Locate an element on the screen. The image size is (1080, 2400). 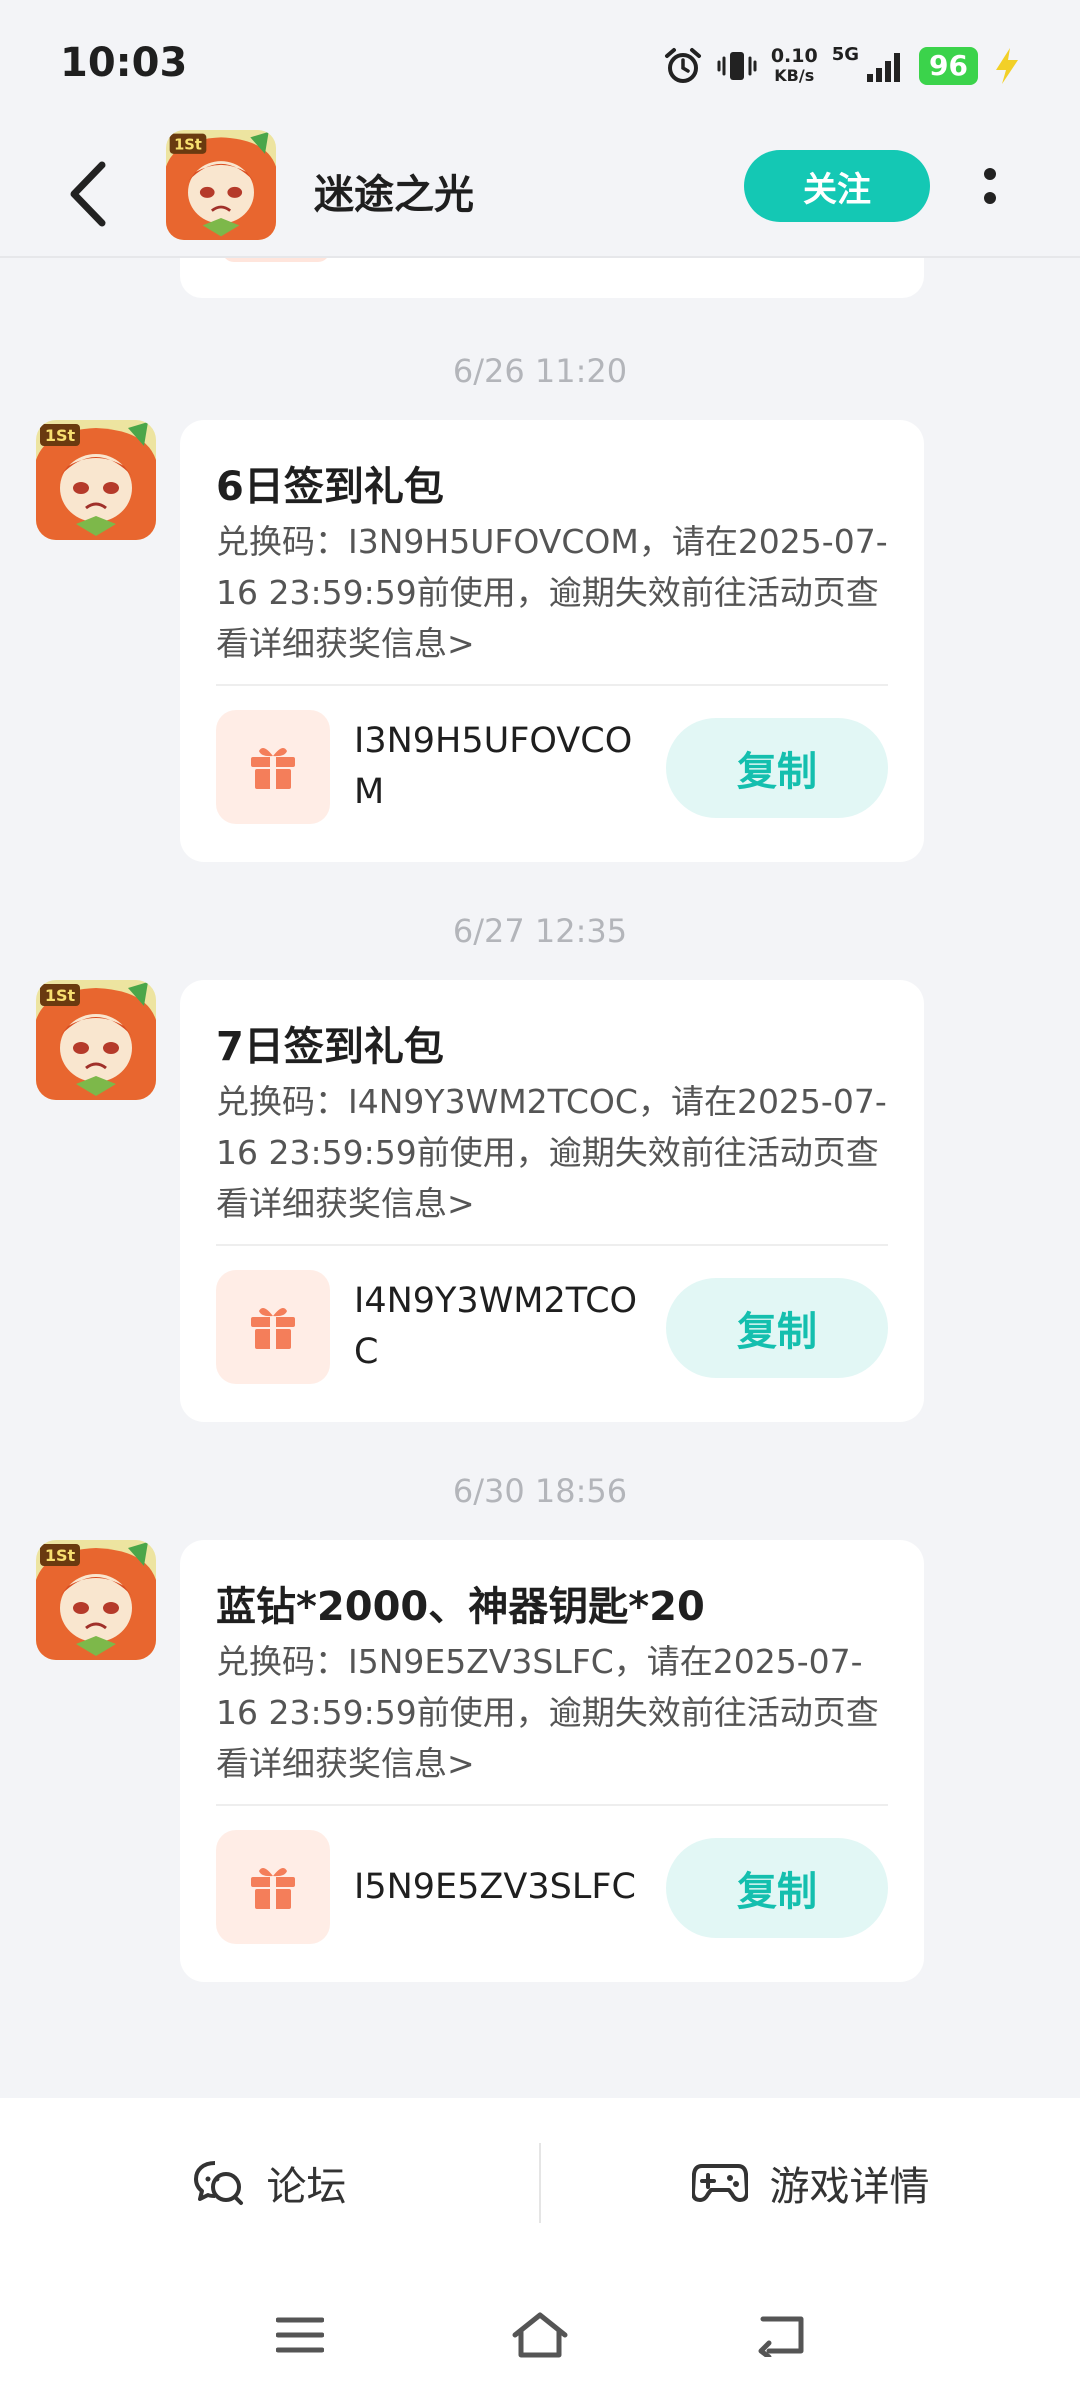
net-speed-unit: KB/s is located at coordinates (794, 75).